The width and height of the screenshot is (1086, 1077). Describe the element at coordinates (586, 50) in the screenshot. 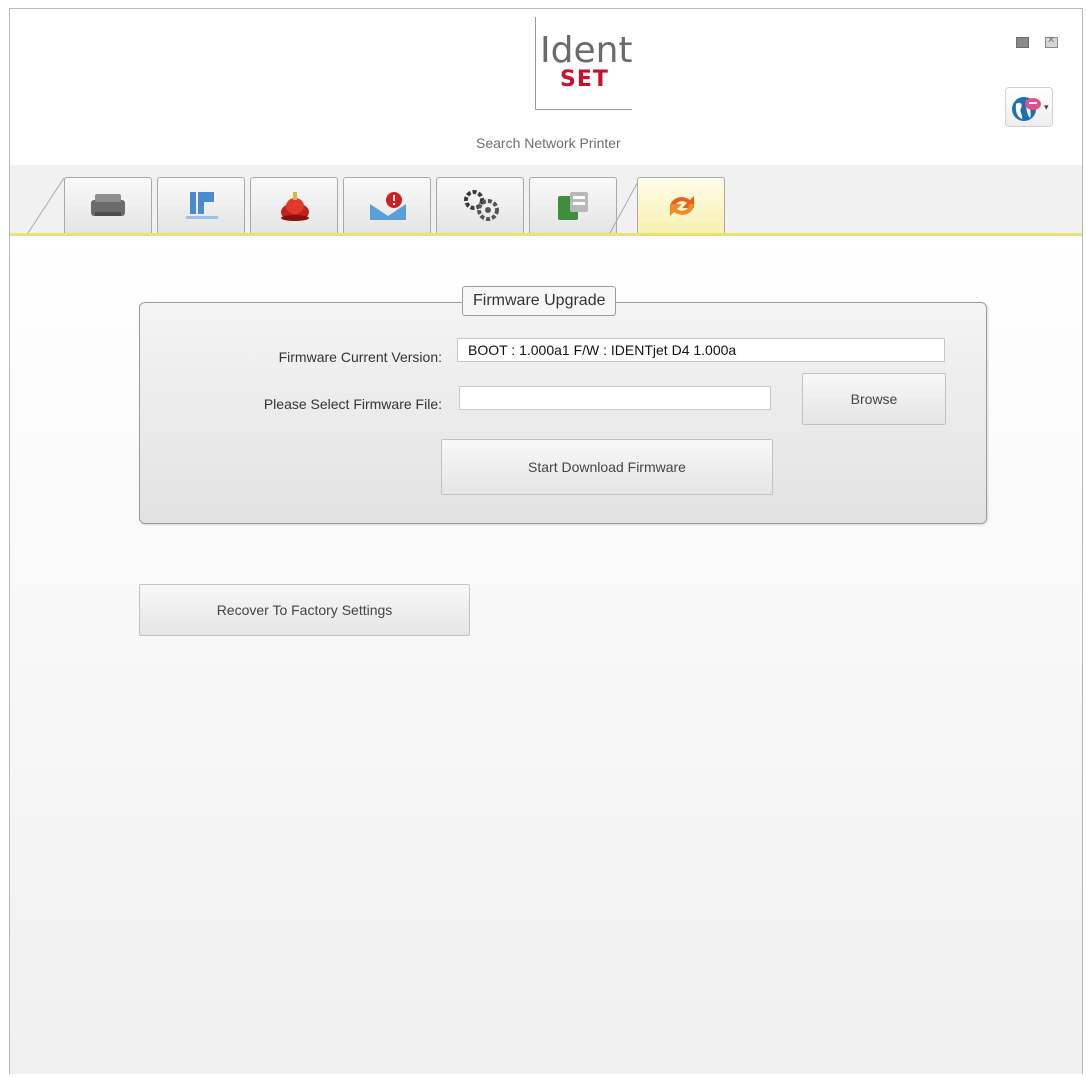

I see `logo-ident-text: Ident` at that location.